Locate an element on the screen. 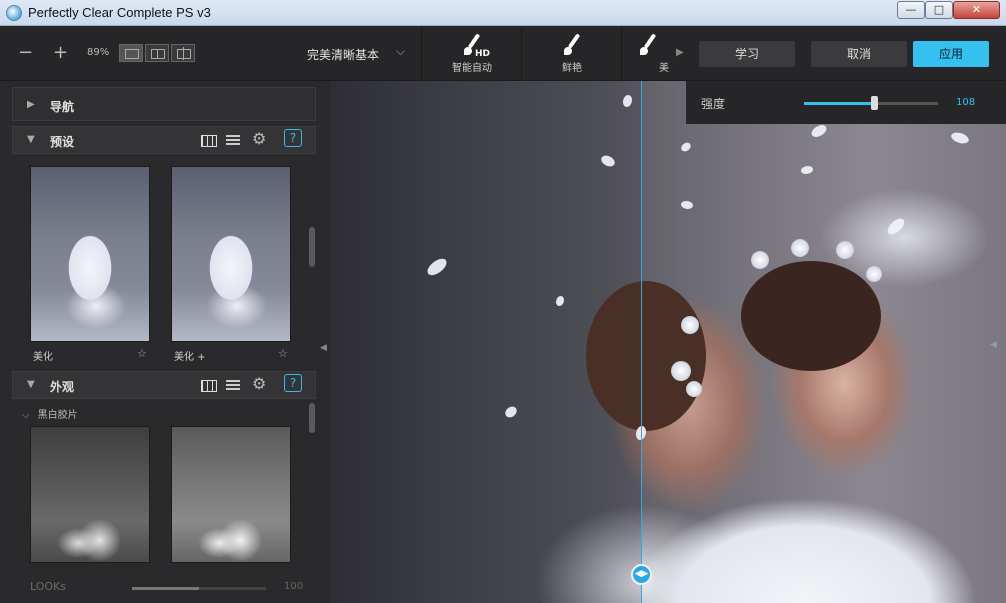  strength-slider-thumb is located at coordinates (874, 103).